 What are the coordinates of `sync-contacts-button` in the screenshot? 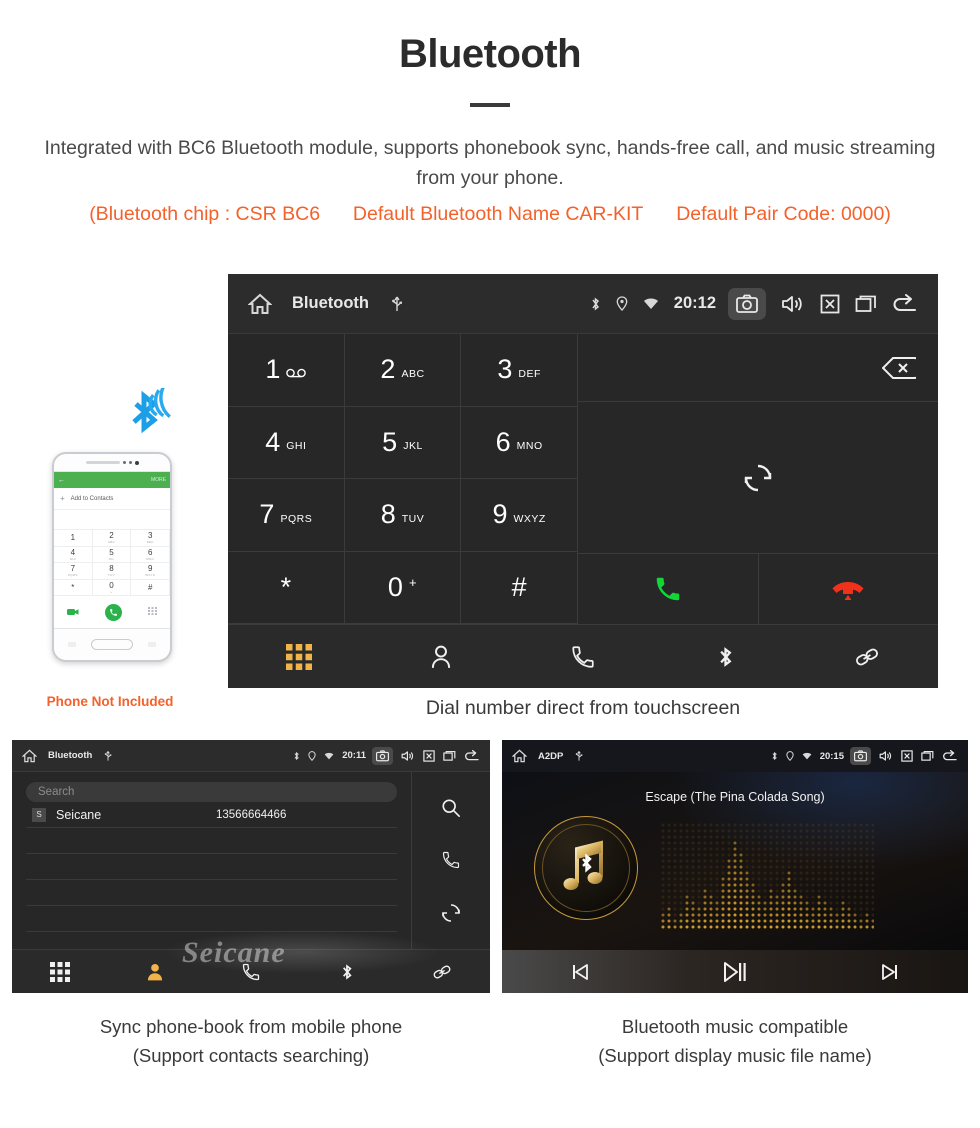 It's located at (758, 478).